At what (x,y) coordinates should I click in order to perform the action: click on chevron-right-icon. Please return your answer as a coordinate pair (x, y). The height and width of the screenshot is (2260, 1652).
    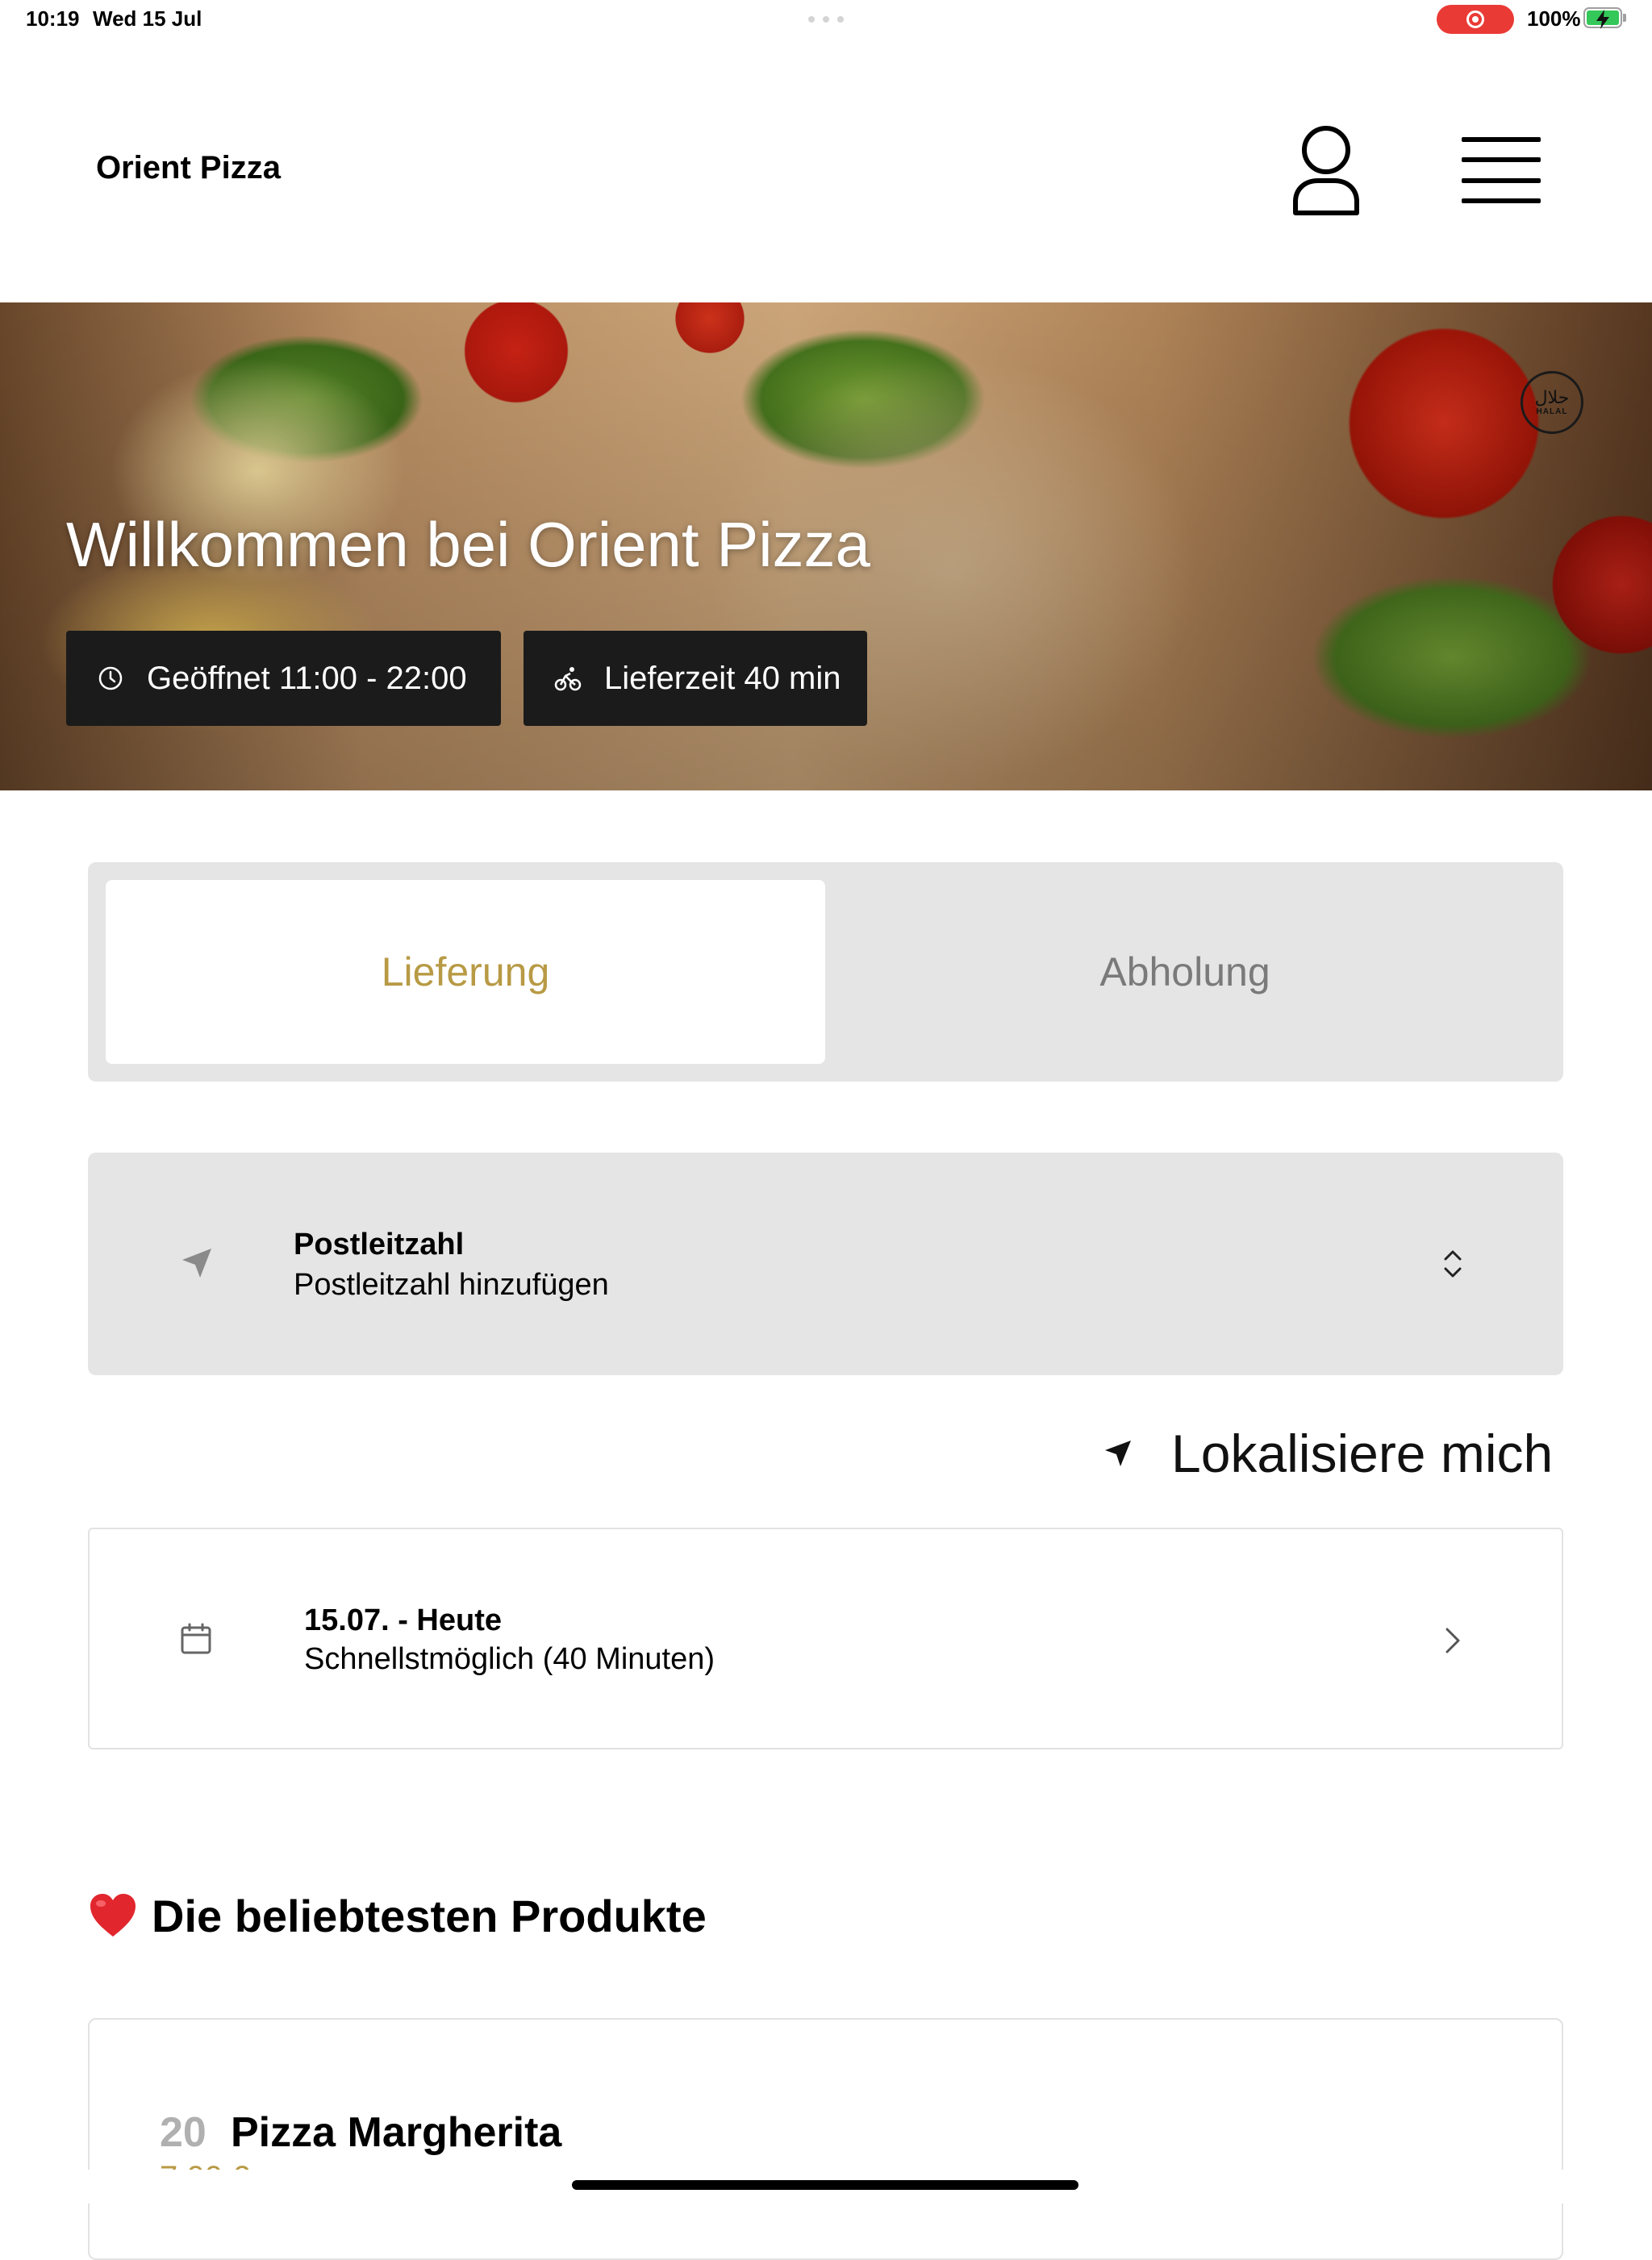
    Looking at the image, I should click on (1453, 1640).